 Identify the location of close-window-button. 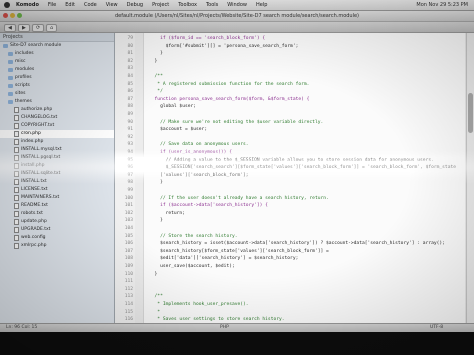
(5, 15).